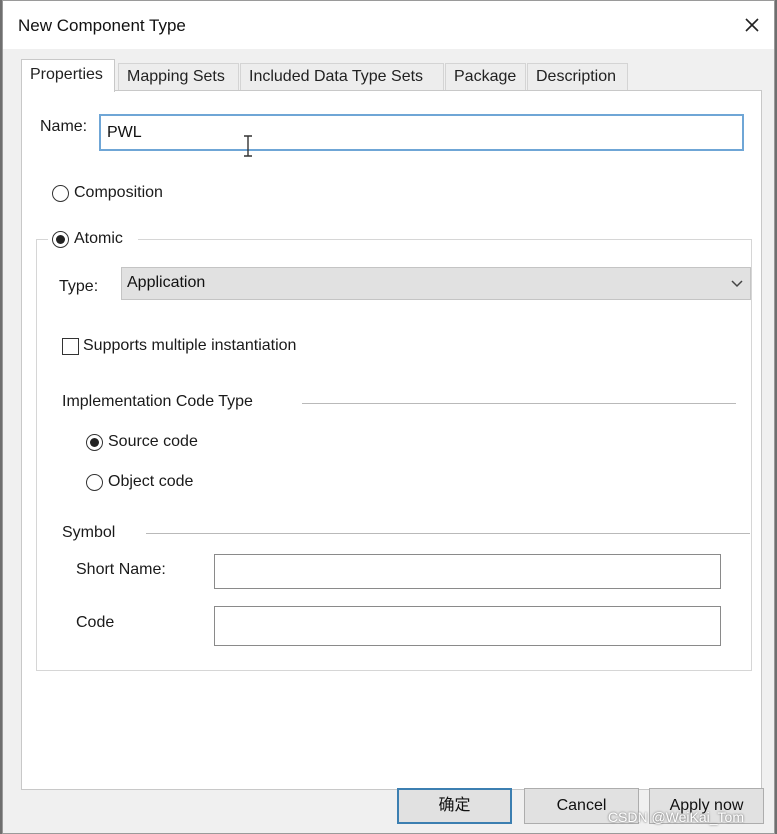 The image size is (777, 834). What do you see at coordinates (121, 569) in the screenshot?
I see `short-name-label: Short Name:` at bounding box center [121, 569].